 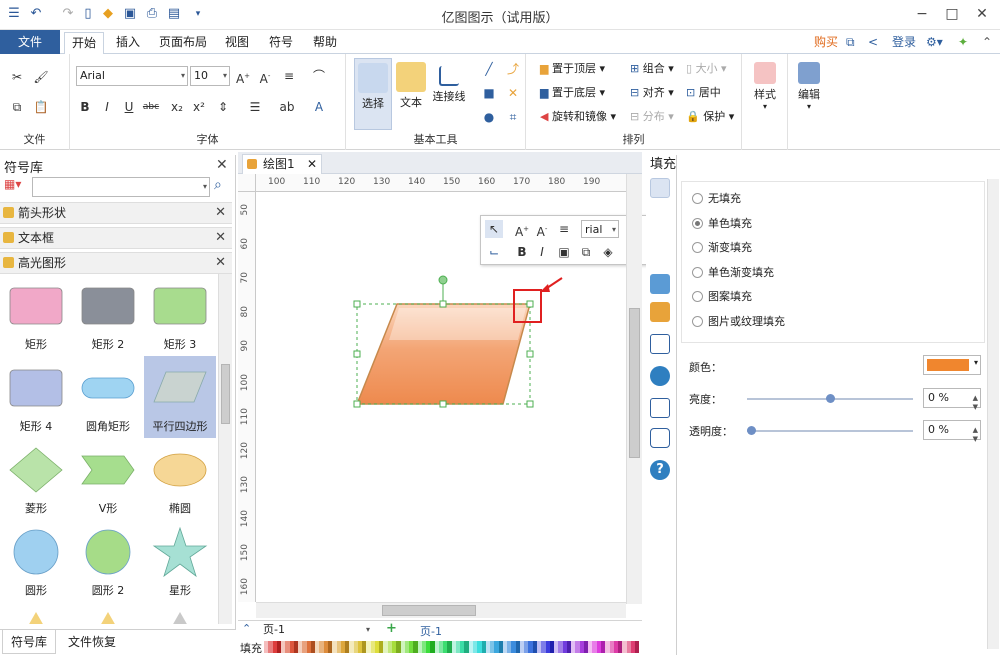 I want to click on rectangle-tool-icon: ■, so click(x=489, y=93).